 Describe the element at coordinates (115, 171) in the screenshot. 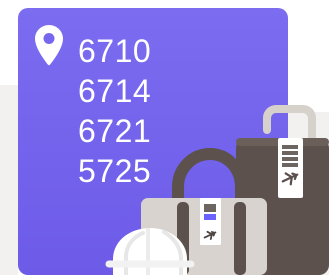

I see `location-code-4: 5725` at that location.